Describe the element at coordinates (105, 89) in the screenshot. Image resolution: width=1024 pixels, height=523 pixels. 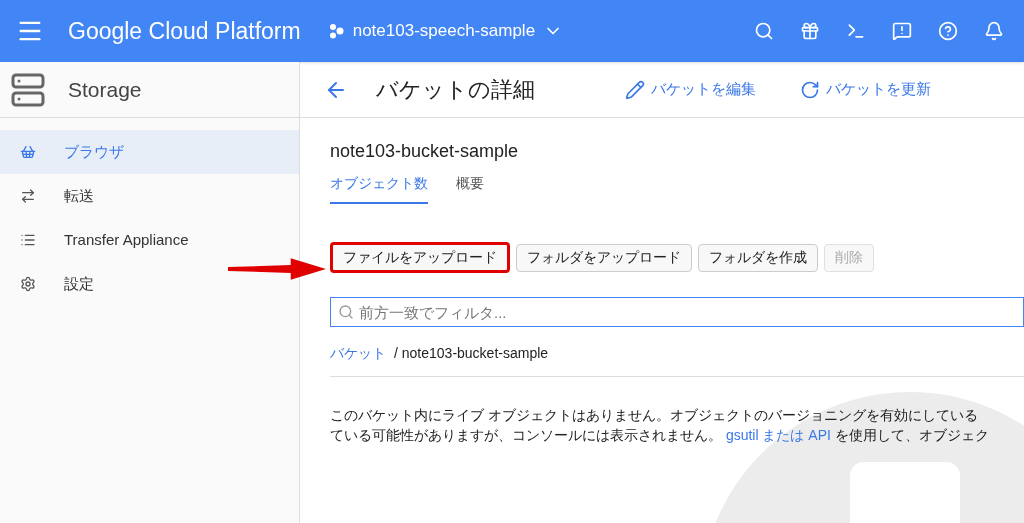
I see `sidebar-title: Storage` at that location.